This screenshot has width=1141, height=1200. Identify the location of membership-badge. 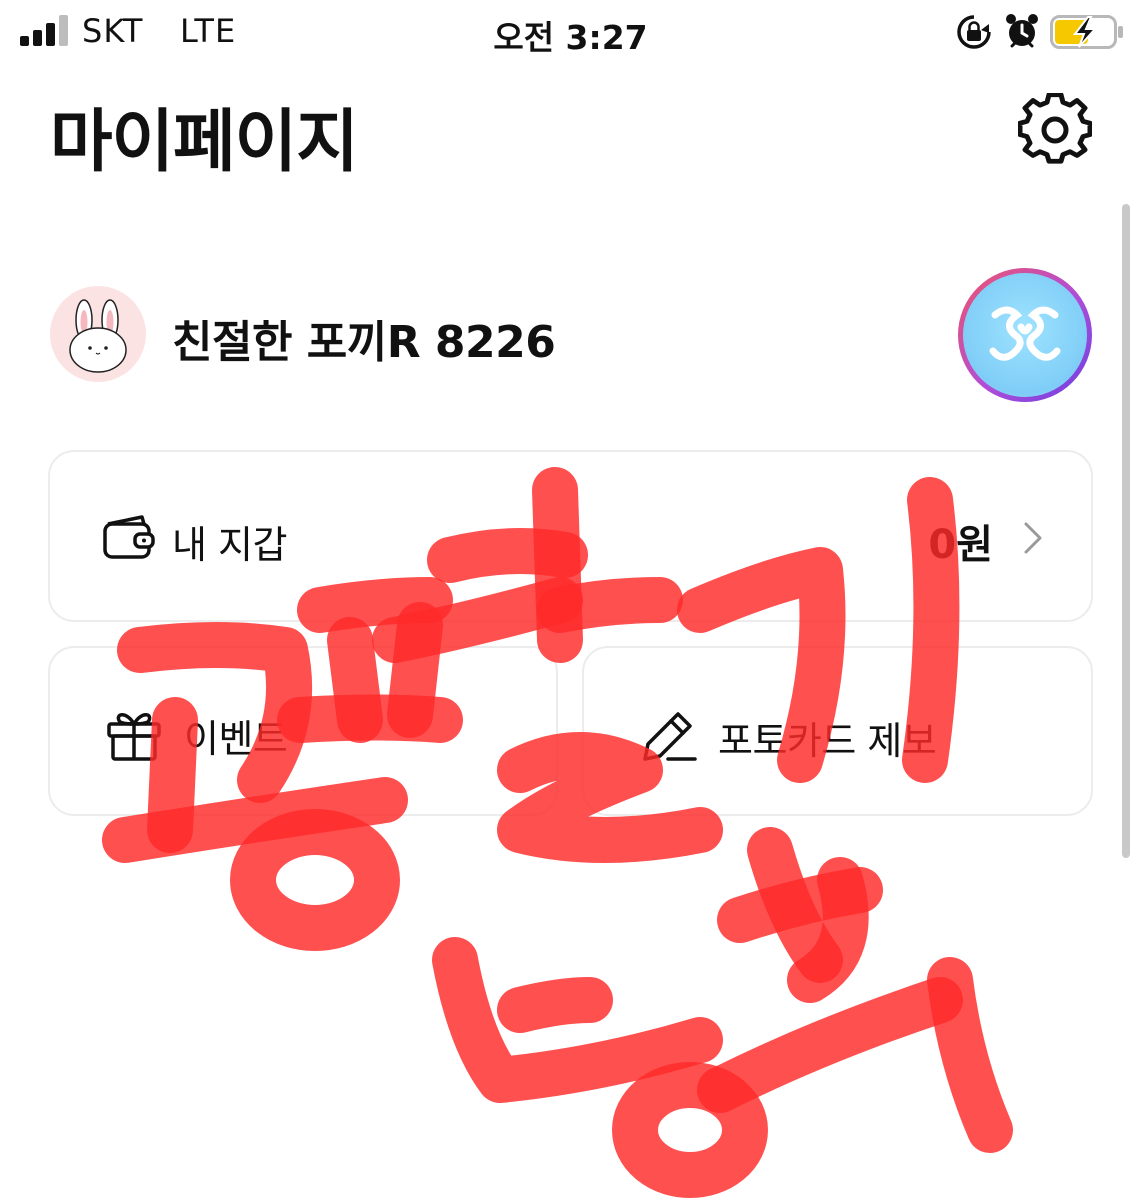
(1025, 335).